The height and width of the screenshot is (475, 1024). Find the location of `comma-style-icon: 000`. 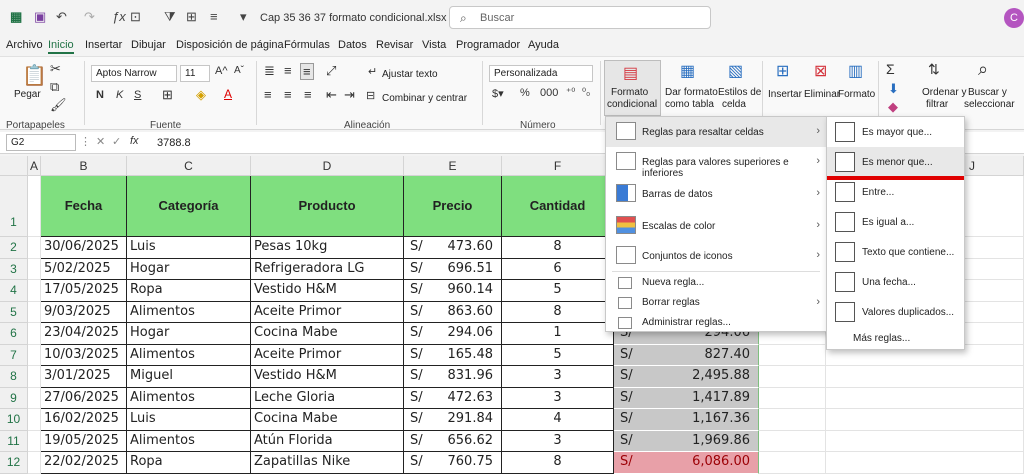

comma-style-icon: 000 is located at coordinates (549, 93).